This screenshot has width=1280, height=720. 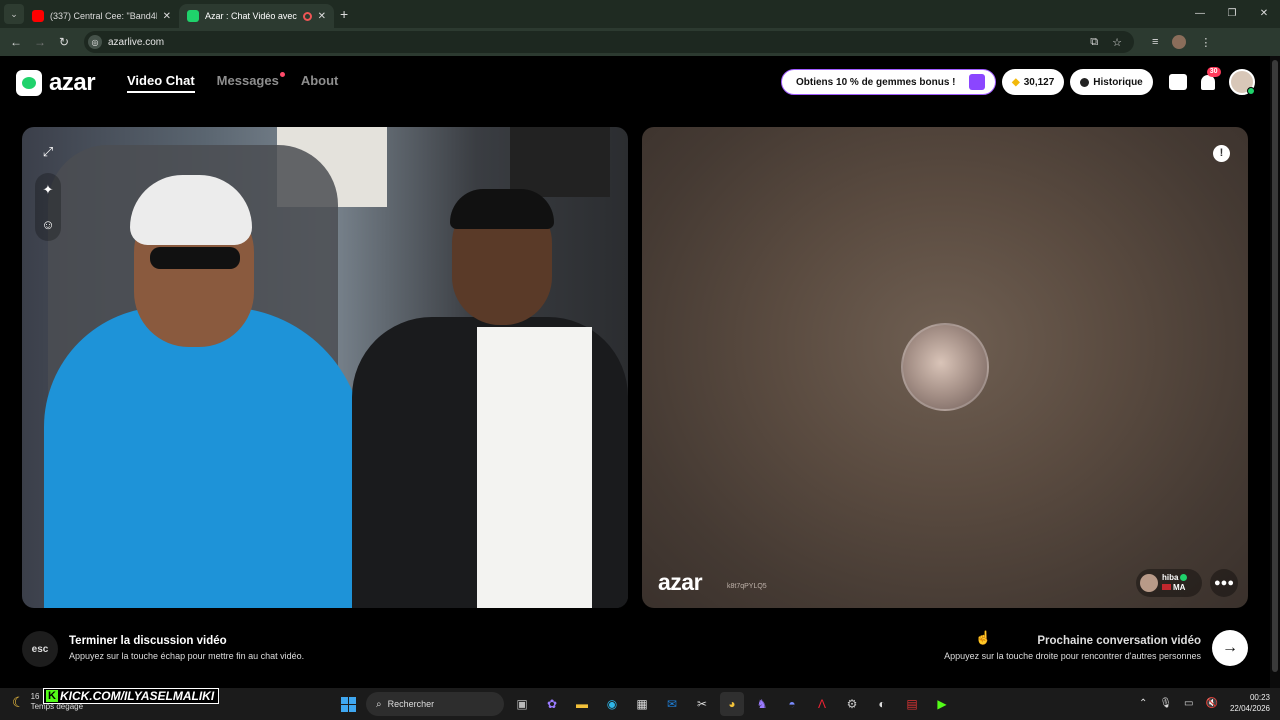 I want to click on url-bar: ◎ azarlive.com ⧉ ☆, so click(x=609, y=42).